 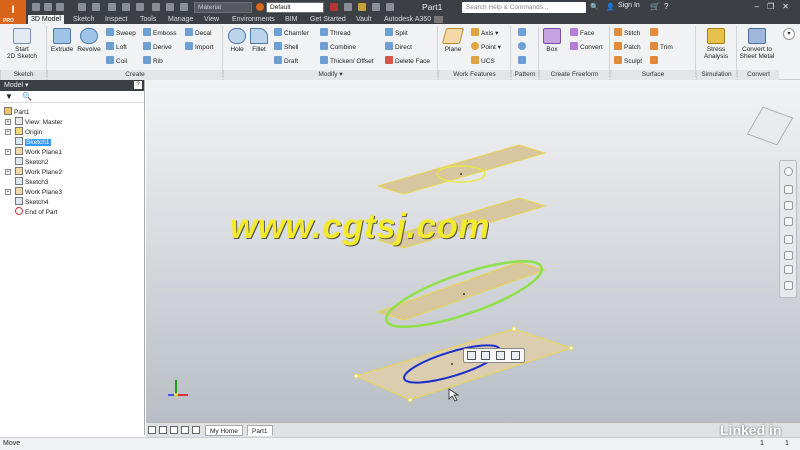 What do you see at coordinates (22, 44) in the screenshot?
I see `start-2d-sketch-button: Start 2D Sketch` at bounding box center [22, 44].